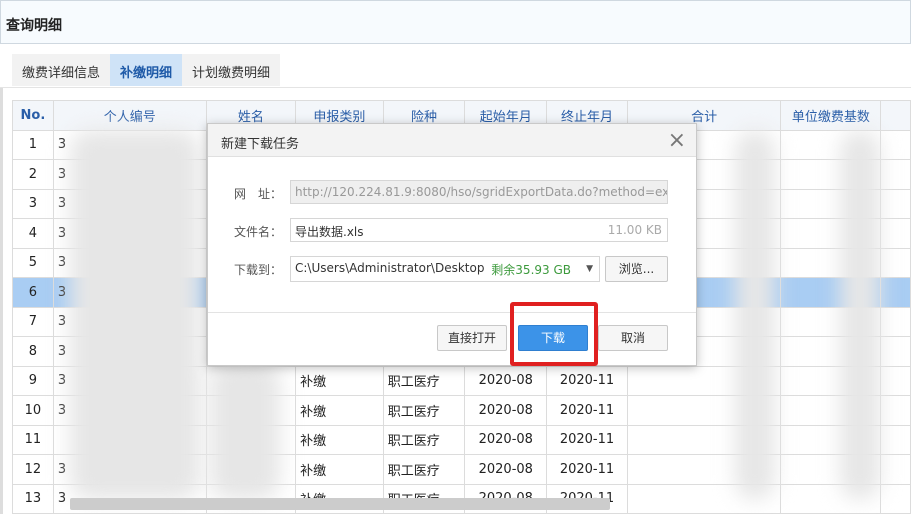 This screenshot has height=514, width=911. Describe the element at coordinates (33, 439) in the screenshot. I see `row-number: 11` at that location.